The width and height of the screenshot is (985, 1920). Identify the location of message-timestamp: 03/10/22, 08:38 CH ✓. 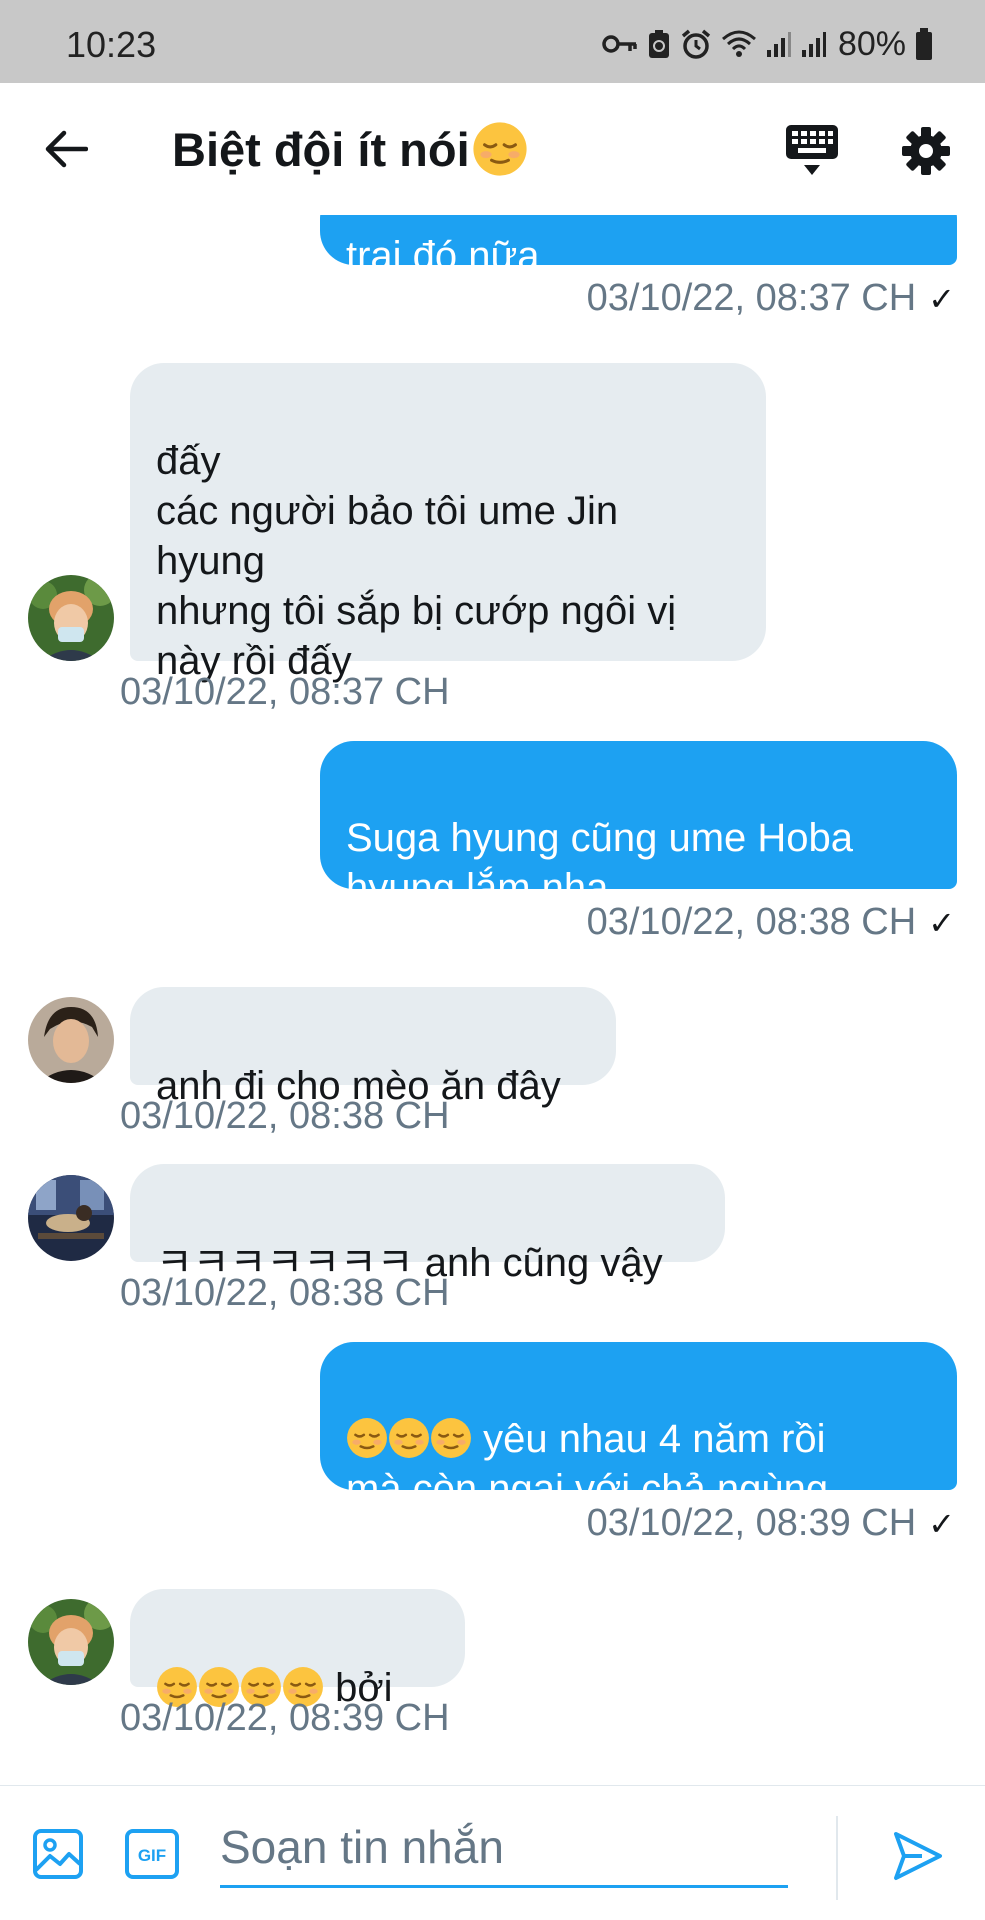
(771, 922).